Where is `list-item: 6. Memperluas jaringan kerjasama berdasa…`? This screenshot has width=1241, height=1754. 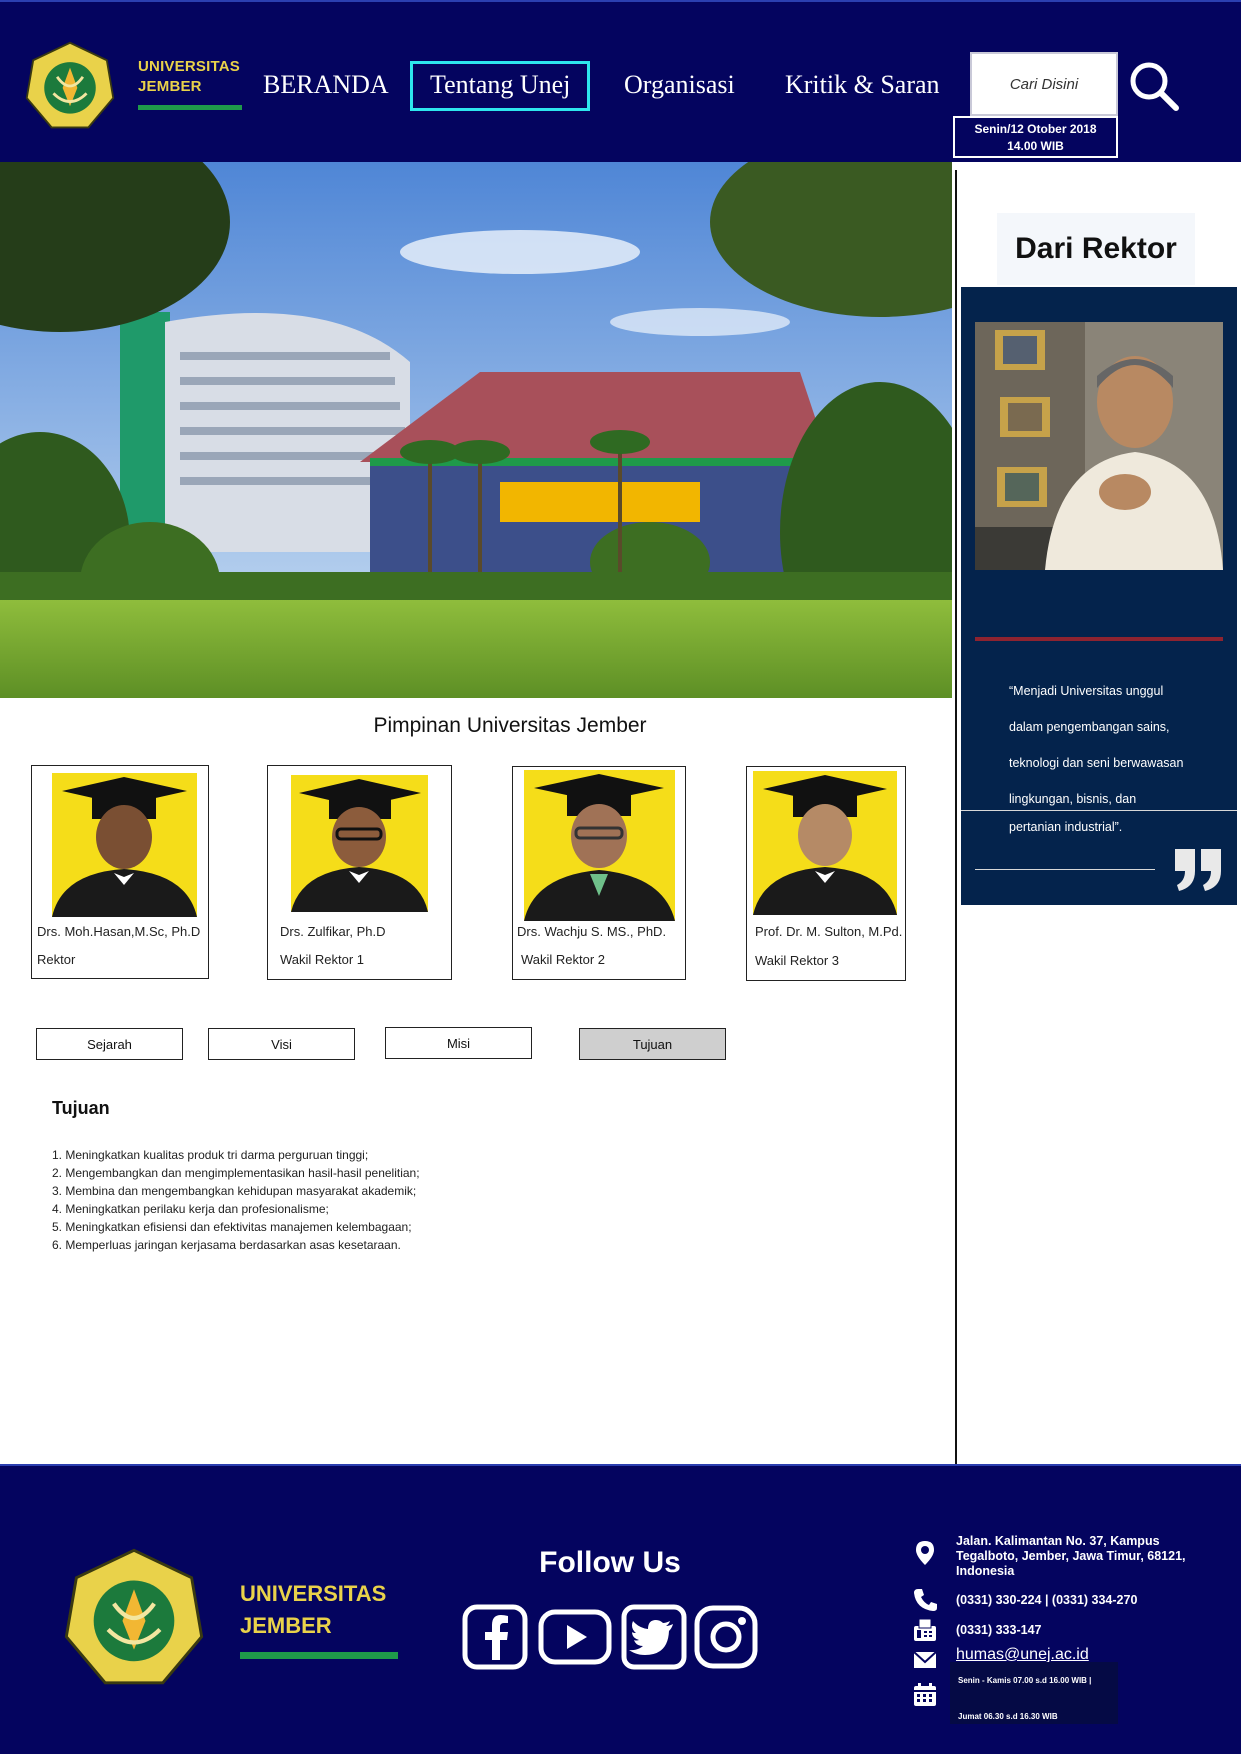 list-item: 6. Memperluas jaringan kerjasama berdasa… is located at coordinates (226, 1245).